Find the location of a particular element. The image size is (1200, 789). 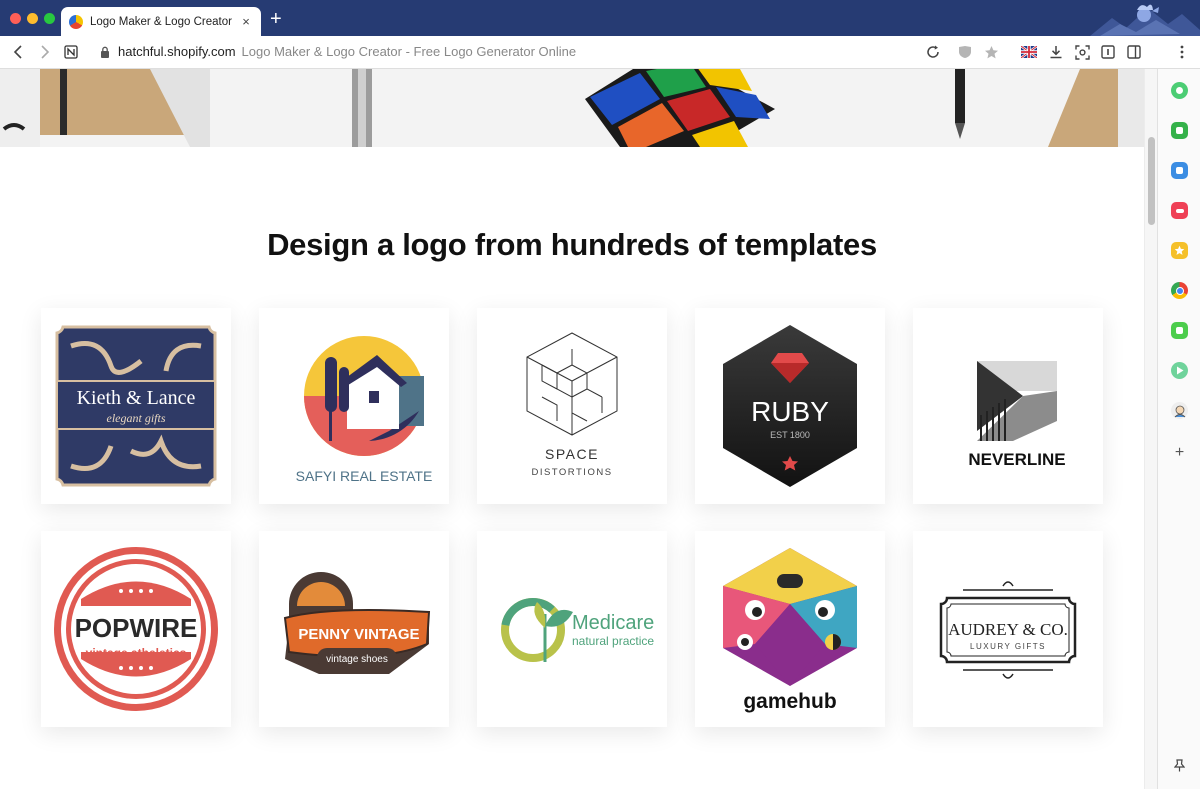

logo-template-card: gamehub is located at coordinates (790, 629).